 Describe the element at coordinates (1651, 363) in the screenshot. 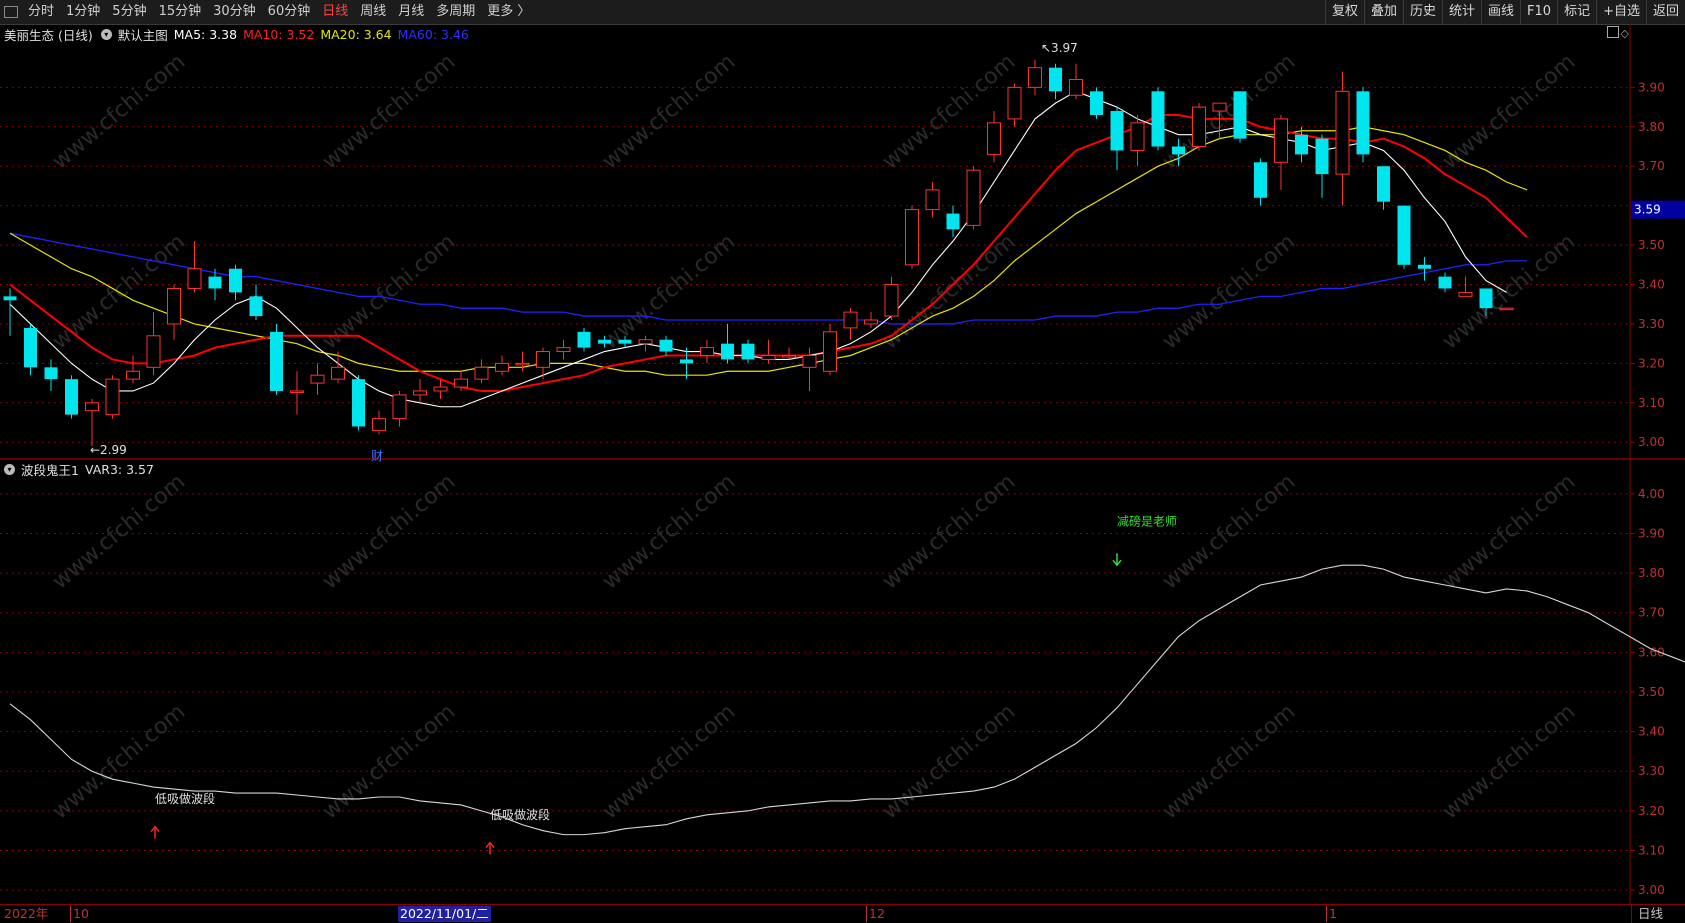

I see `main-tick-label: 3.20` at that location.